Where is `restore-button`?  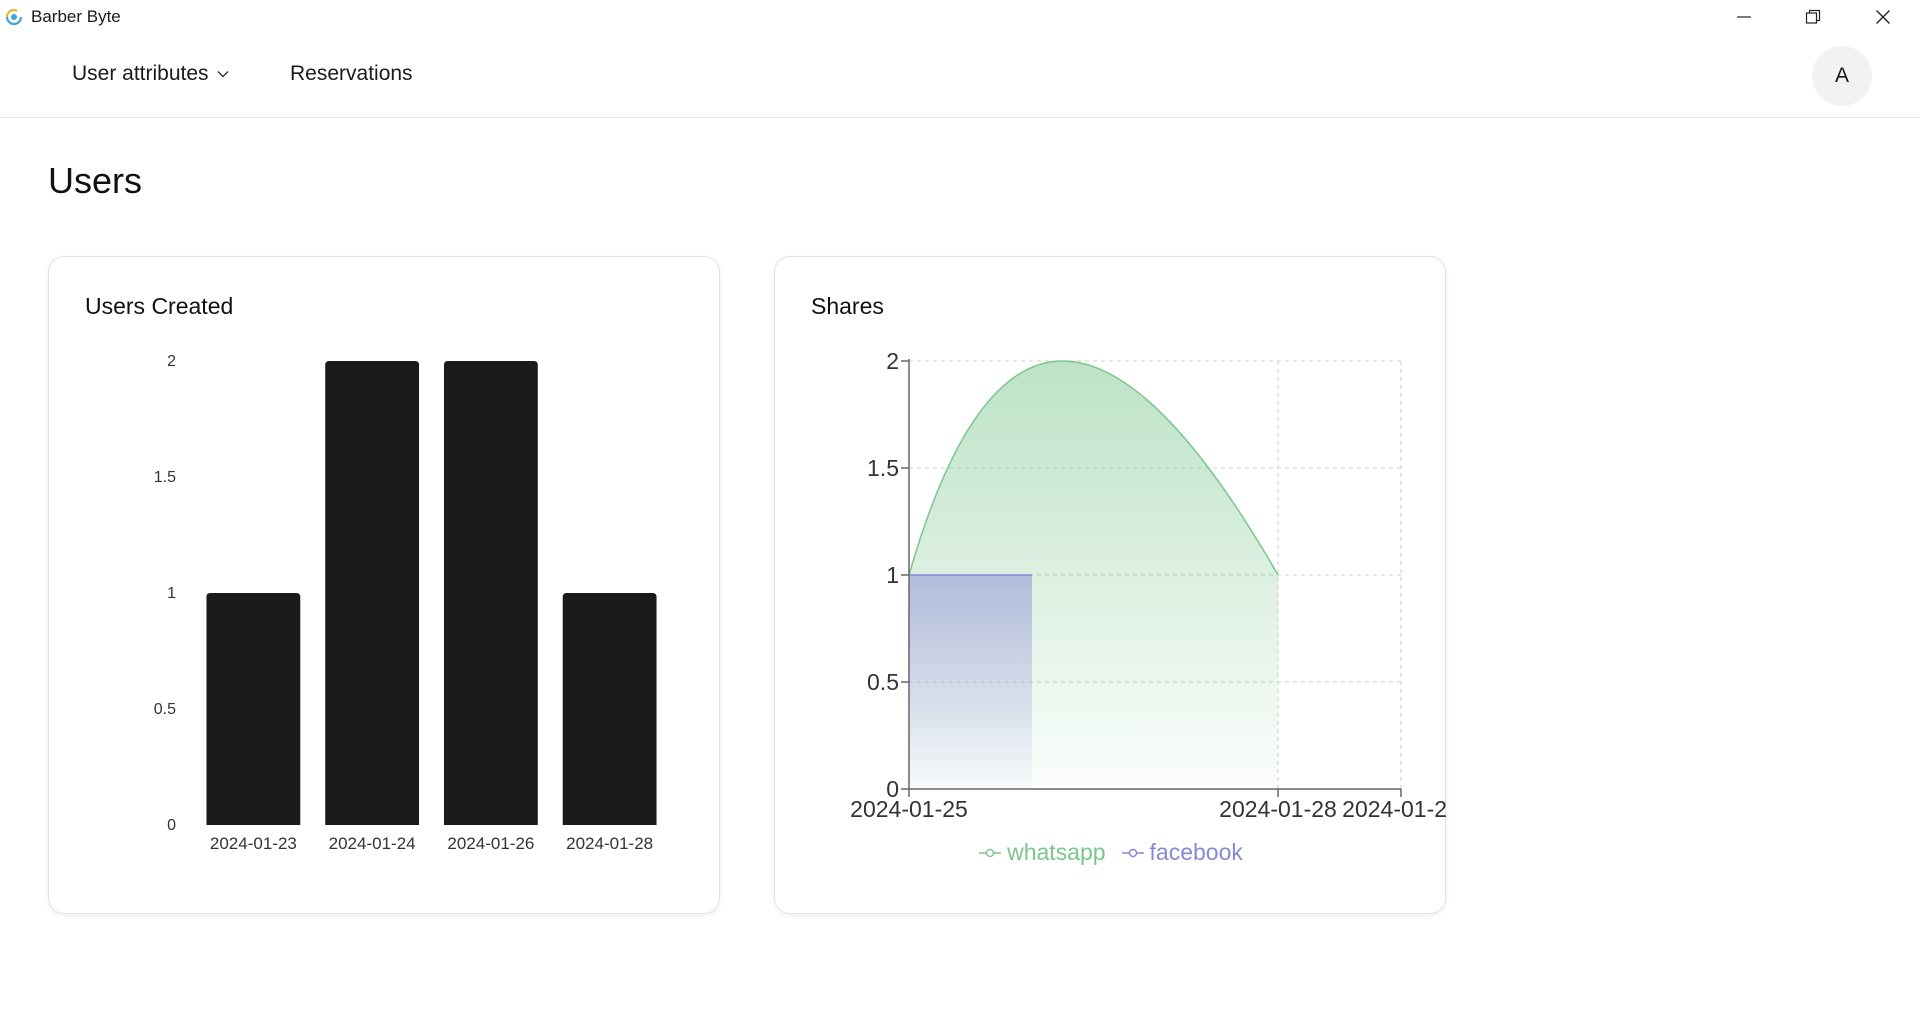
restore-button is located at coordinates (1813, 17).